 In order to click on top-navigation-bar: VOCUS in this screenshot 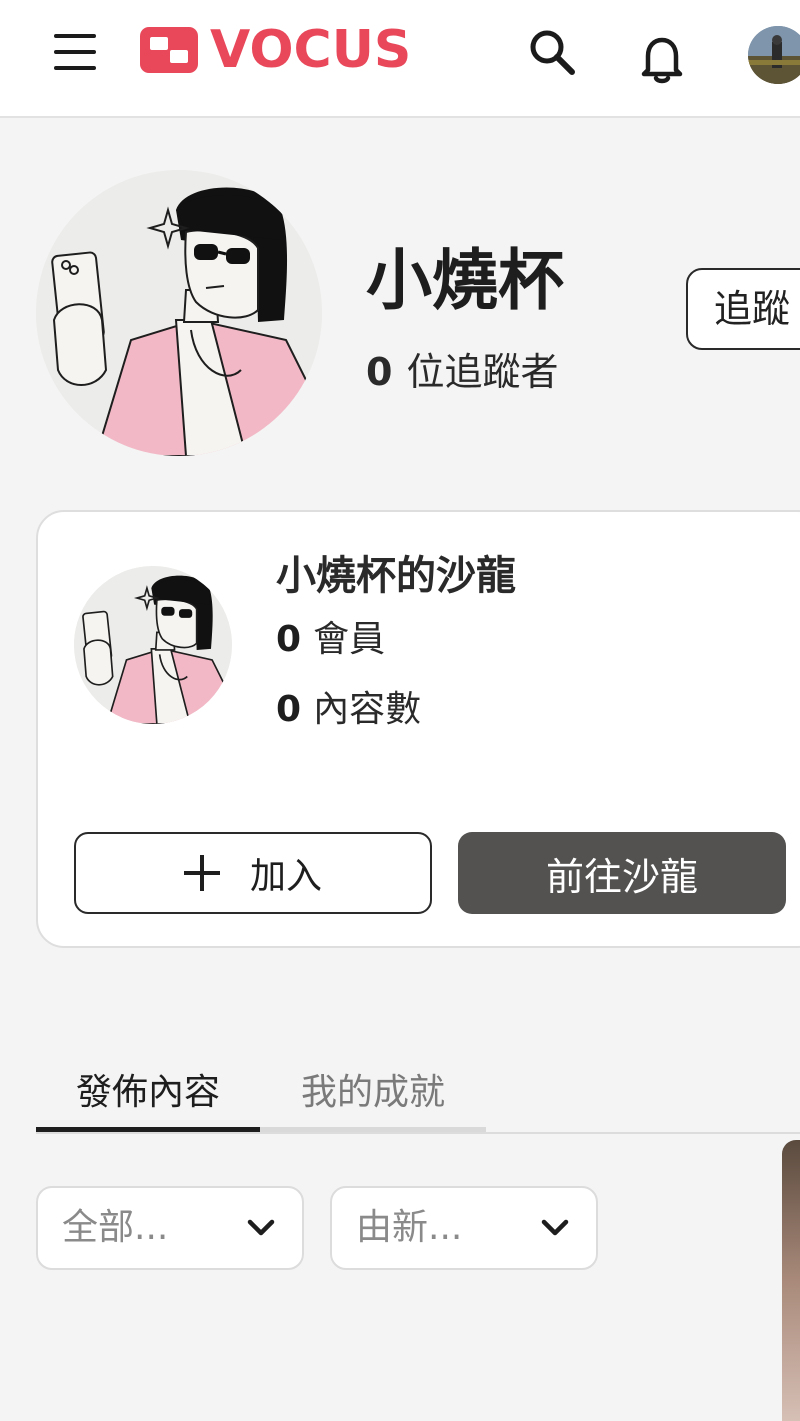, I will do `click(400, 59)`.